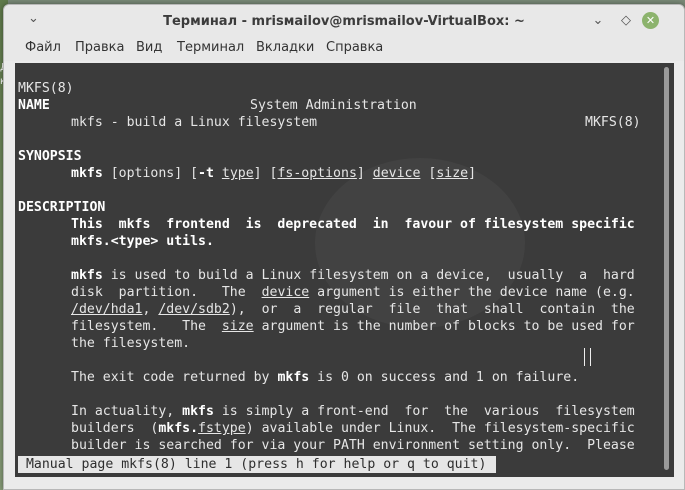 Image resolution: width=685 pixels, height=490 pixels. Describe the element at coordinates (333, 105) in the screenshot. I see `man-header-center: System Administration` at that location.